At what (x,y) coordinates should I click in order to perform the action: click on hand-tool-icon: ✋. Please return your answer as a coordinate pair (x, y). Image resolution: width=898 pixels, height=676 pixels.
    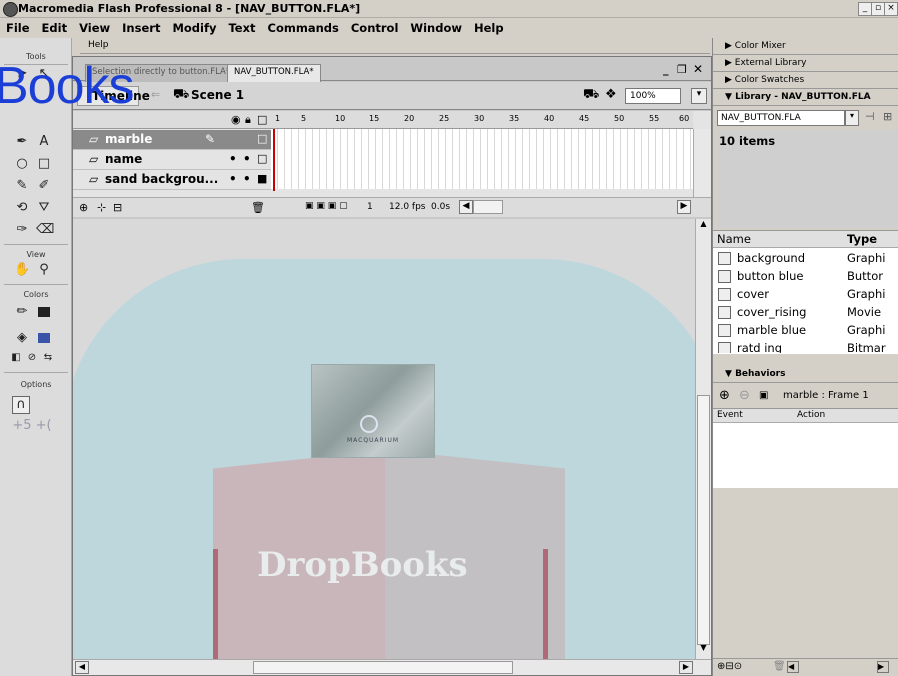
    Looking at the image, I should click on (22, 270).